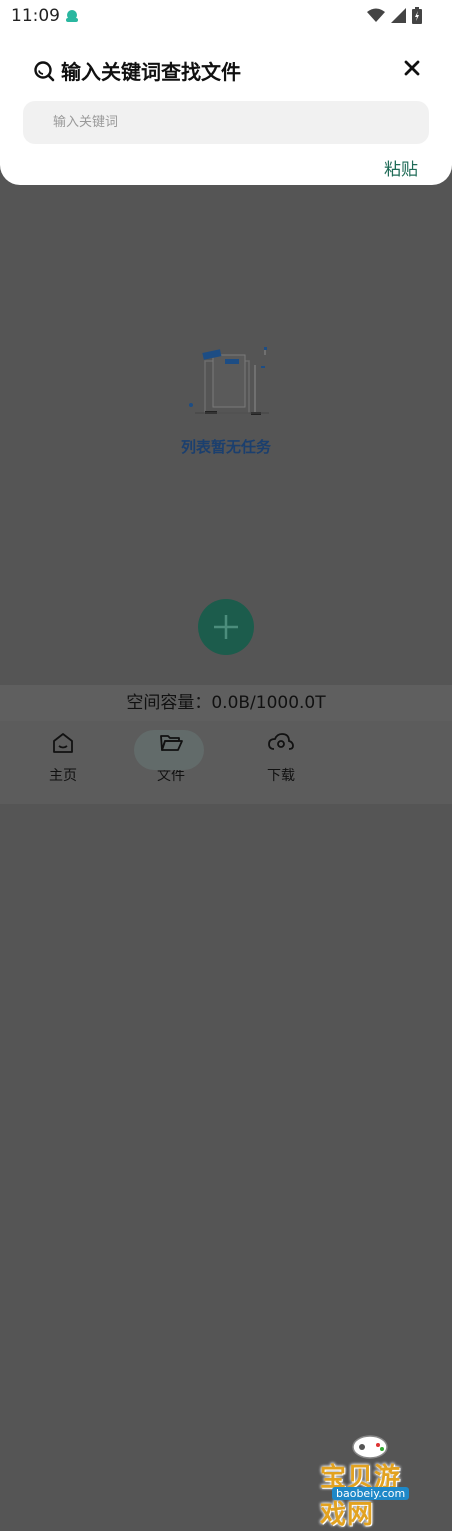 This screenshot has height=1531, width=452. I want to click on search-input, so click(226, 122).